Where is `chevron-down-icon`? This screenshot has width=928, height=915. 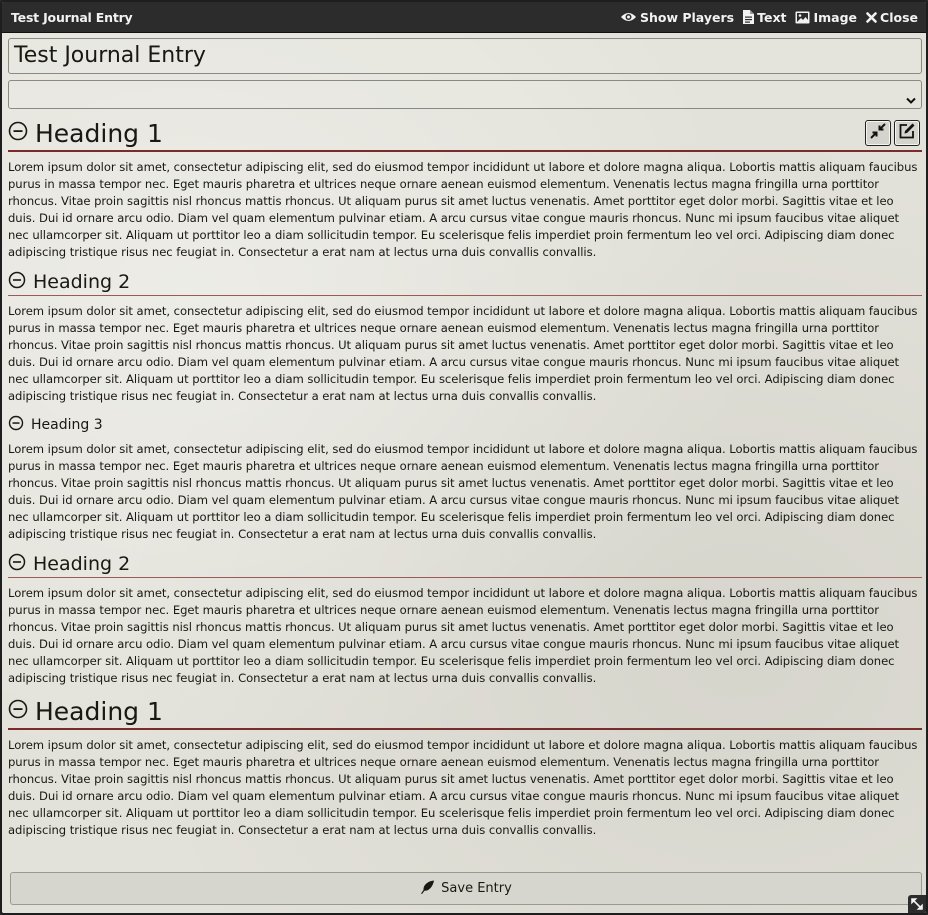
chevron-down-icon is located at coordinates (911, 99).